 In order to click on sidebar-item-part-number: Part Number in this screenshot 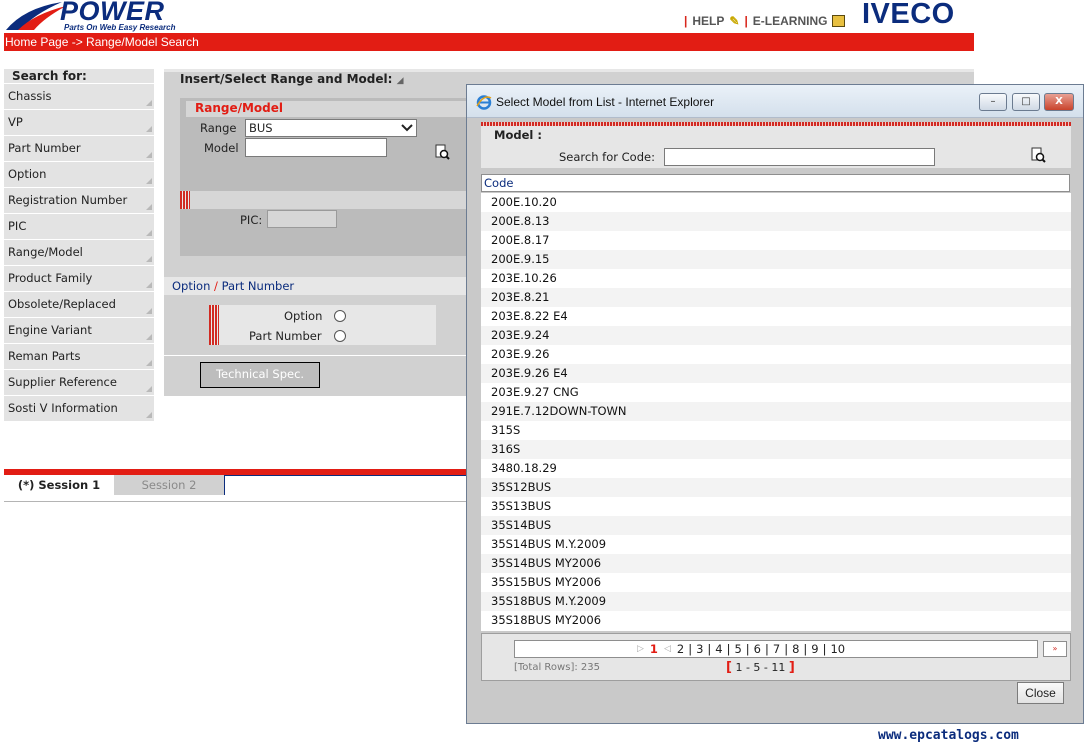, I will do `click(79, 149)`.